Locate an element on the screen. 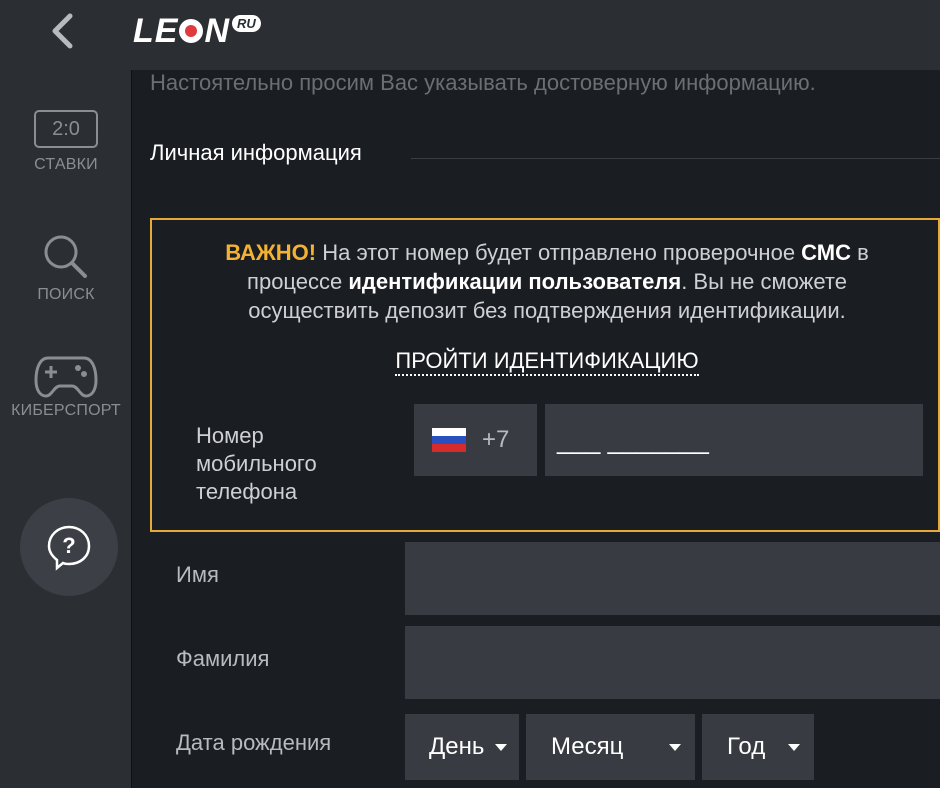  section-title: Личная информация is located at coordinates (256, 152).